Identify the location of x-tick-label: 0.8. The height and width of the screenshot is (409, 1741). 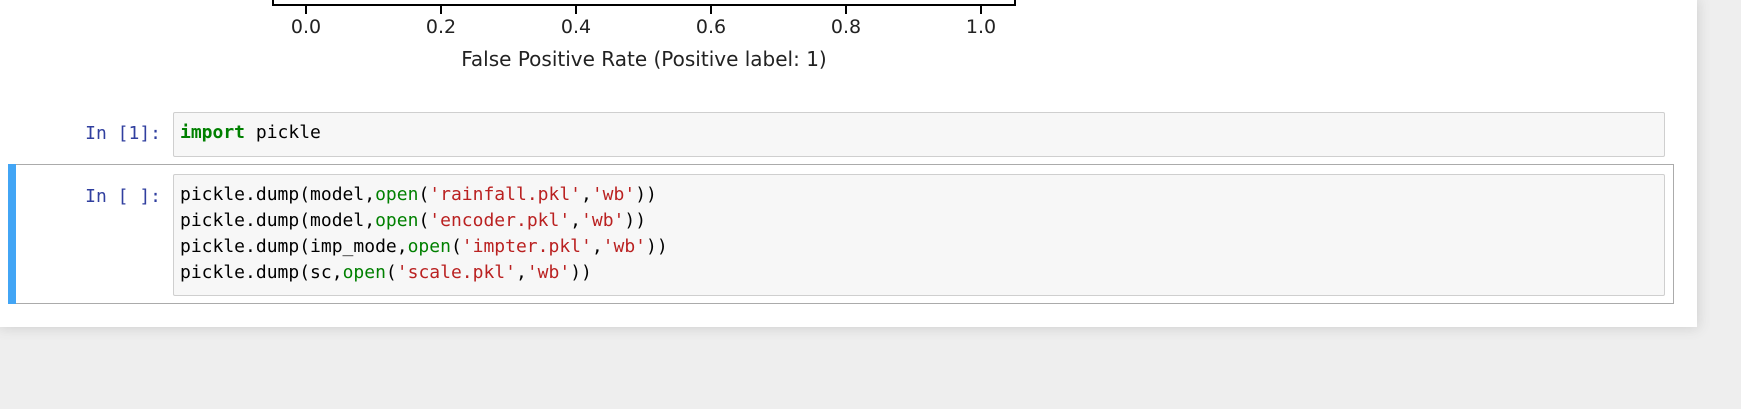
(846, 27).